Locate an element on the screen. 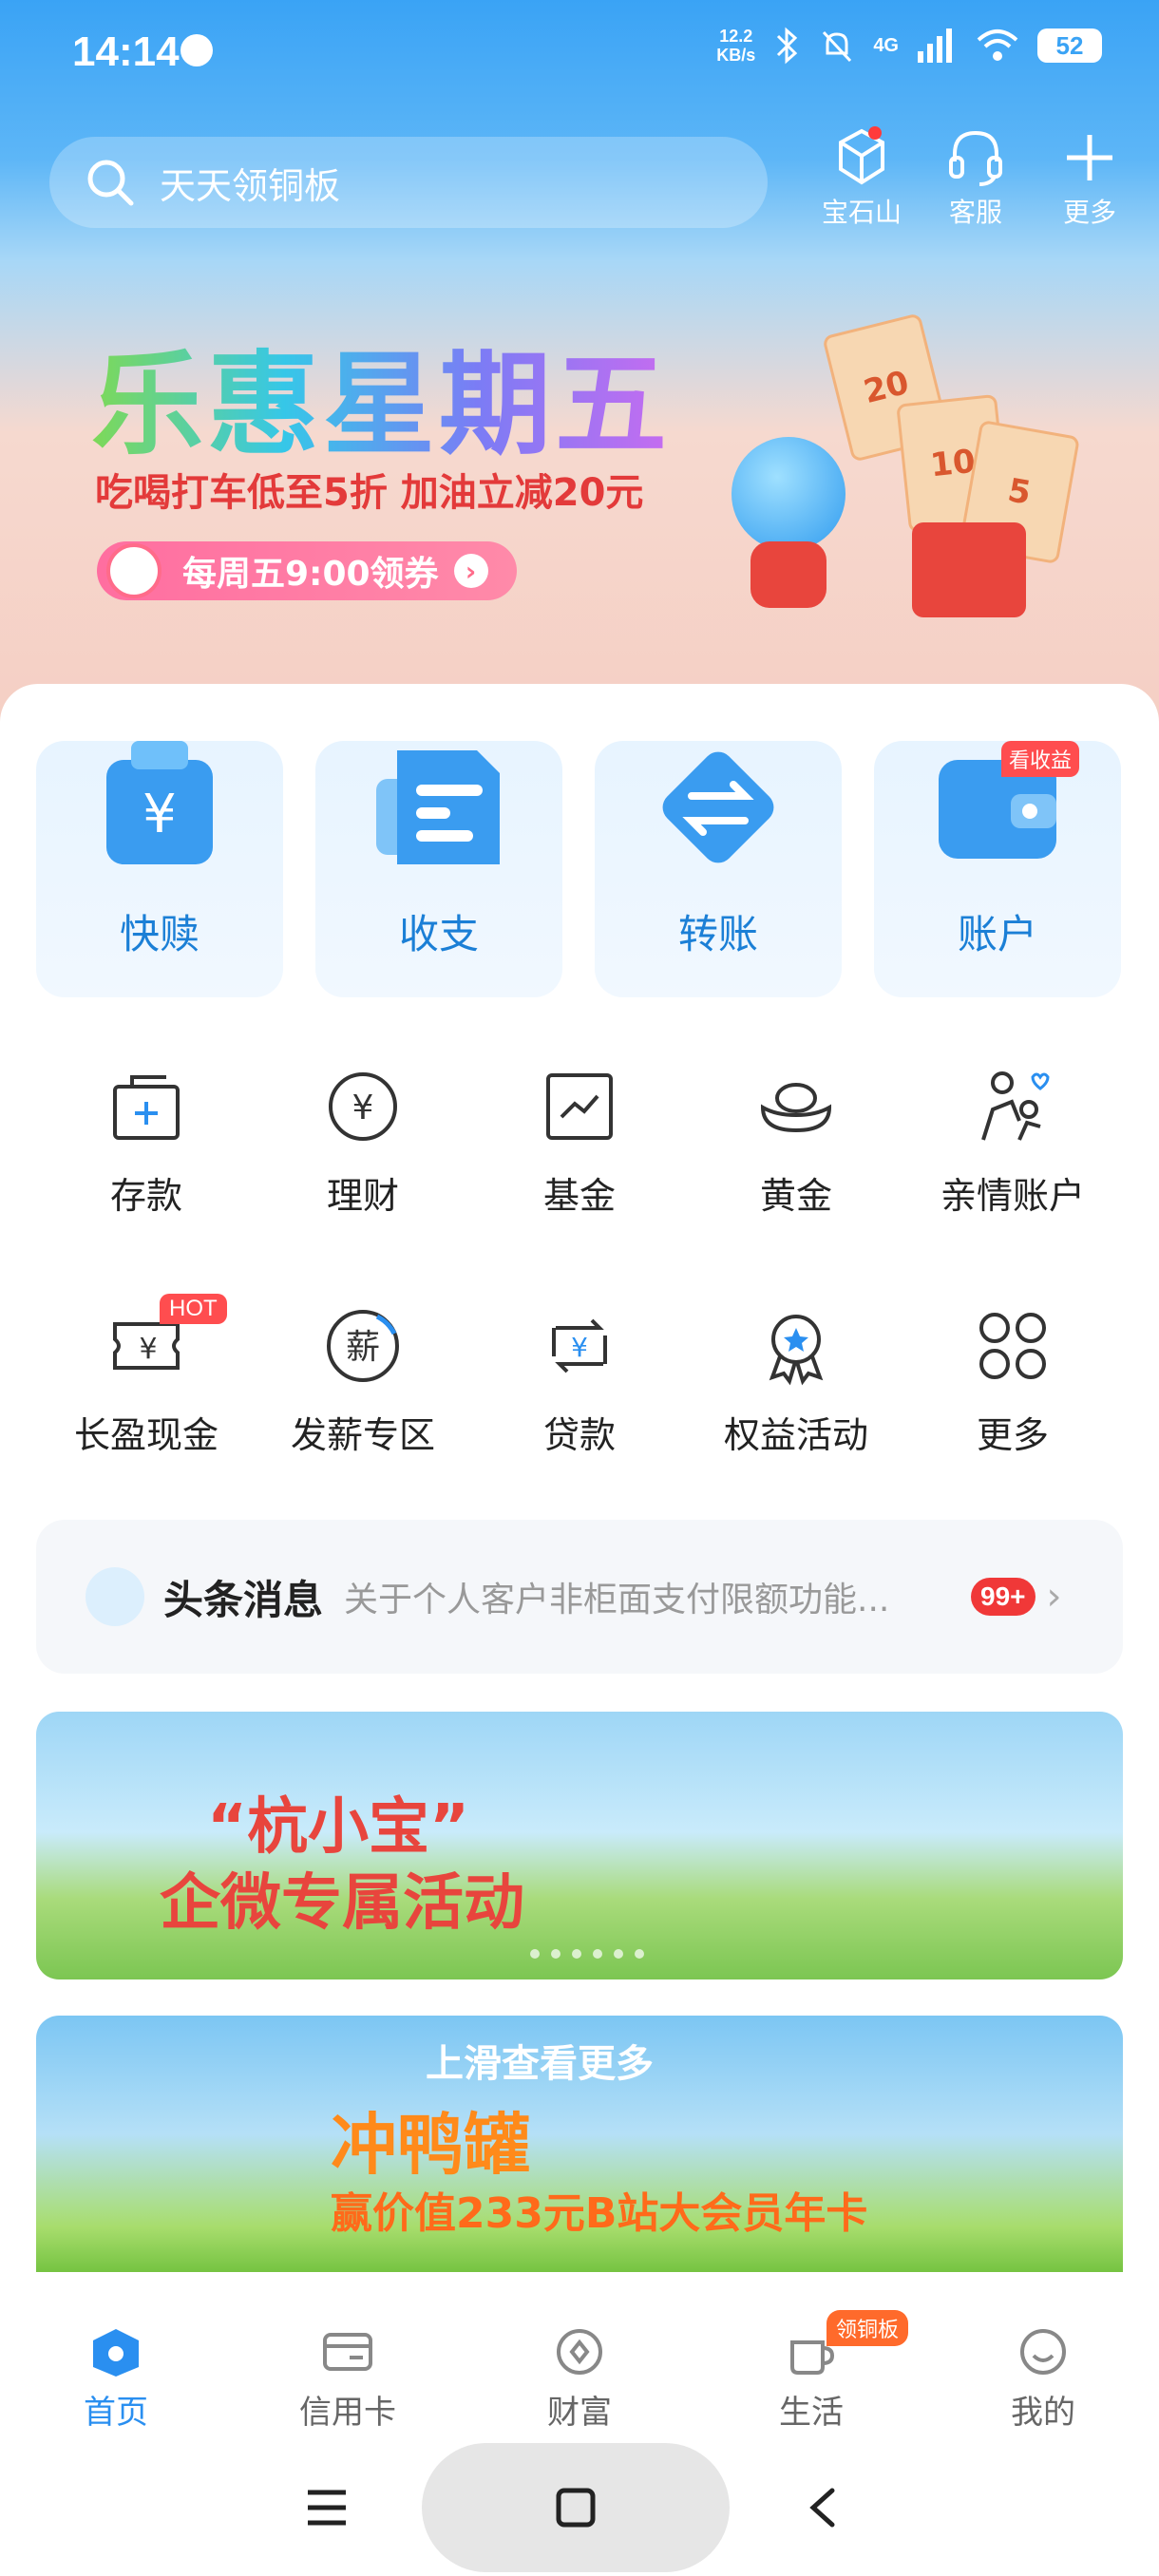 This screenshot has width=1159, height=2576. gift-box-illustration is located at coordinates (969, 569).